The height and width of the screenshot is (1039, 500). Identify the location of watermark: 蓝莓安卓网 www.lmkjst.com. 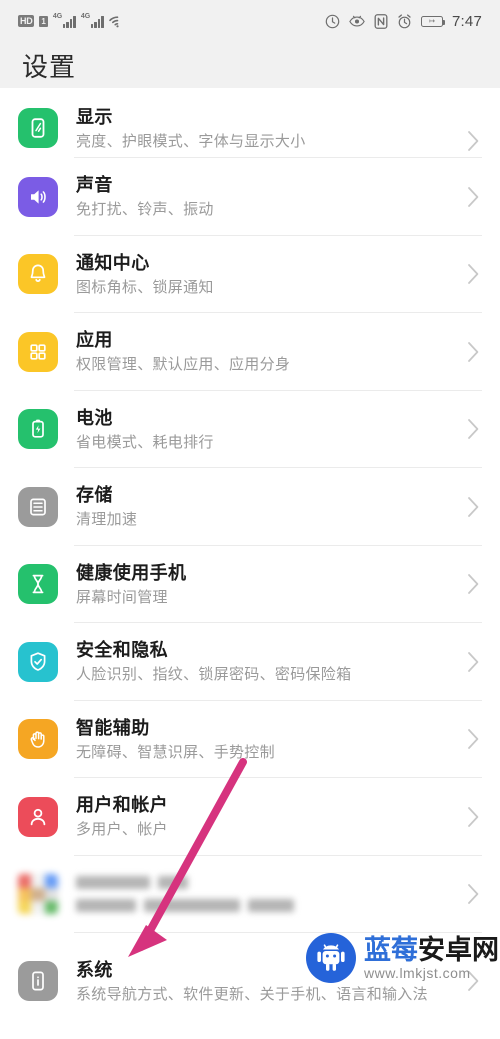
(402, 958).